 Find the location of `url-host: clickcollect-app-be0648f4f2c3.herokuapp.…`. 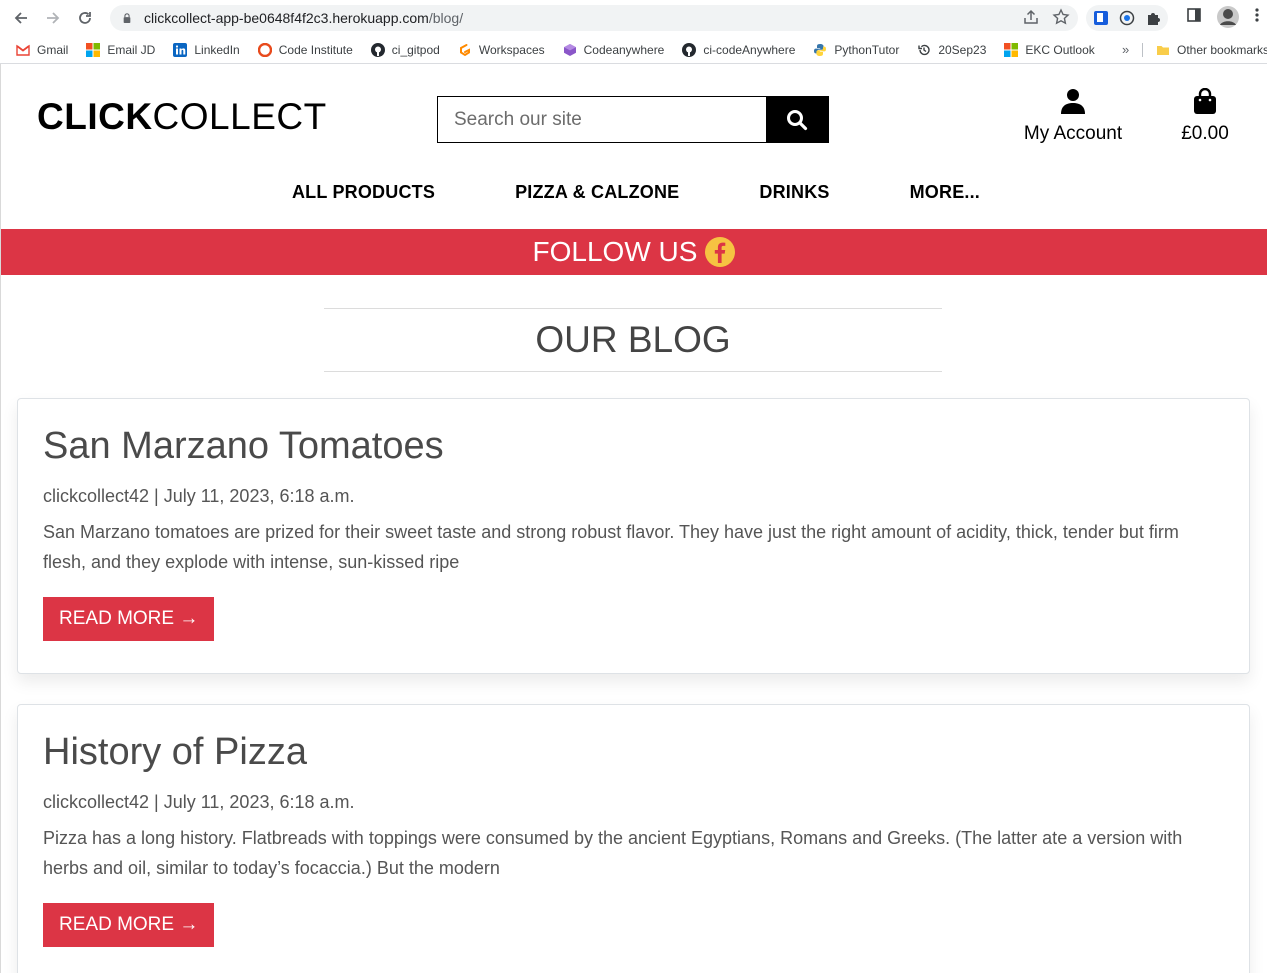

url-host: clickcollect-app-be0648f4f2c3.herokuapp.… is located at coordinates (286, 18).